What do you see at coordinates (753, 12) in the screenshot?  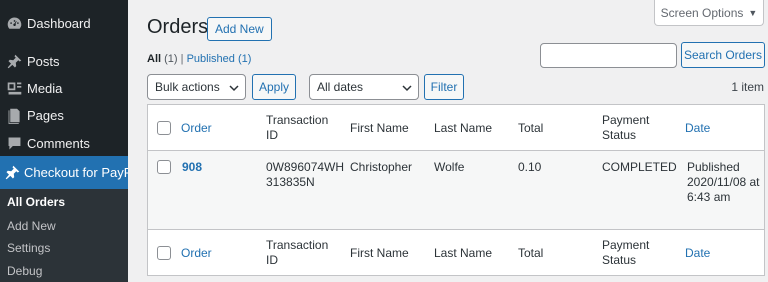 I see `caret-down-icon: ▼` at bounding box center [753, 12].